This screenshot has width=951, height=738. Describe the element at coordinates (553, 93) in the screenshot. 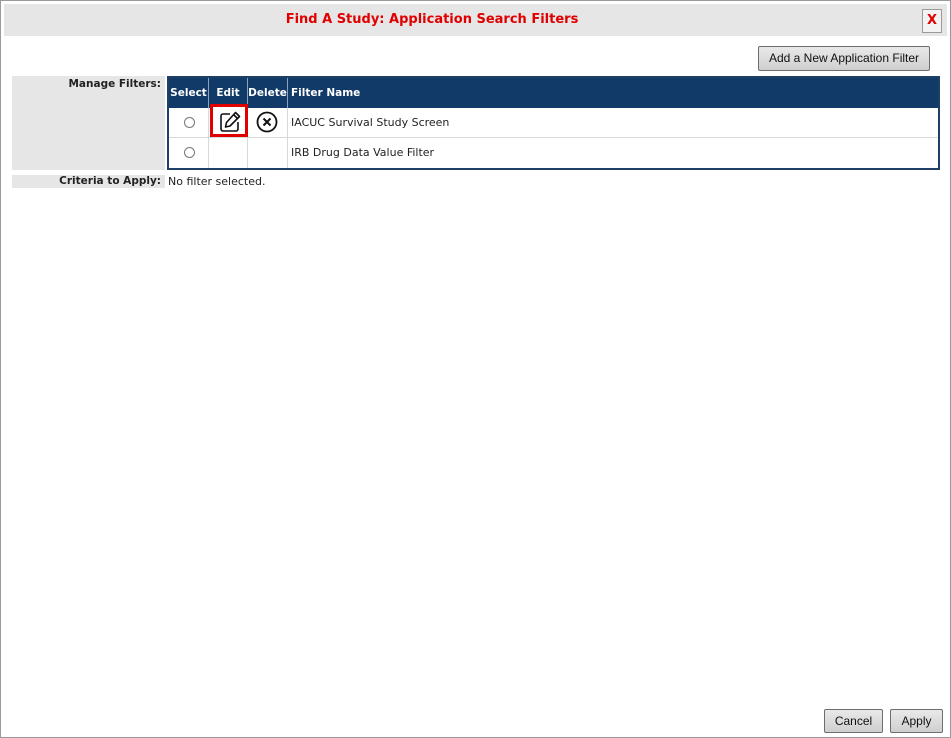

I see `filters-table-header: Select Edit Delete Filter Name` at that location.